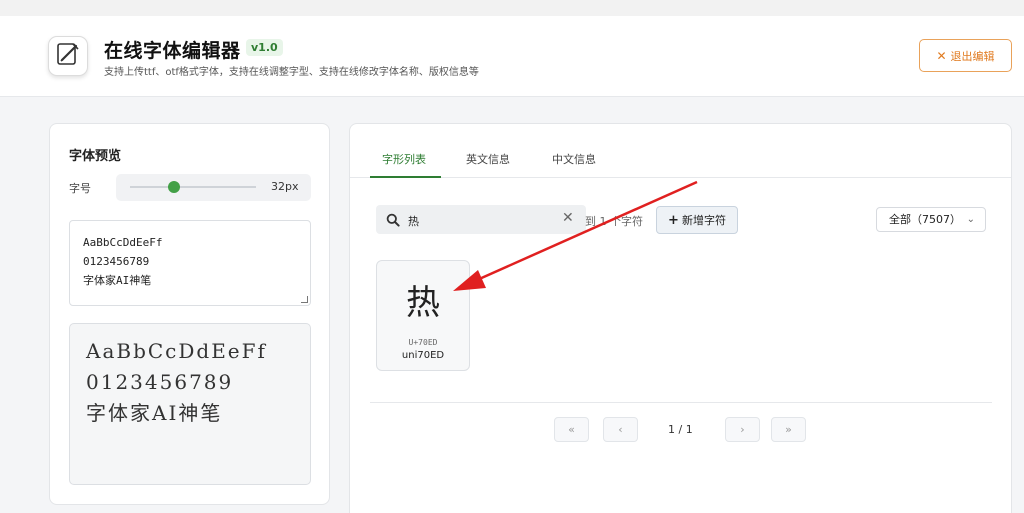 This screenshot has width=1024, height=513. Describe the element at coordinates (160, 382) in the screenshot. I see `render-line: 0123456789` at that location.